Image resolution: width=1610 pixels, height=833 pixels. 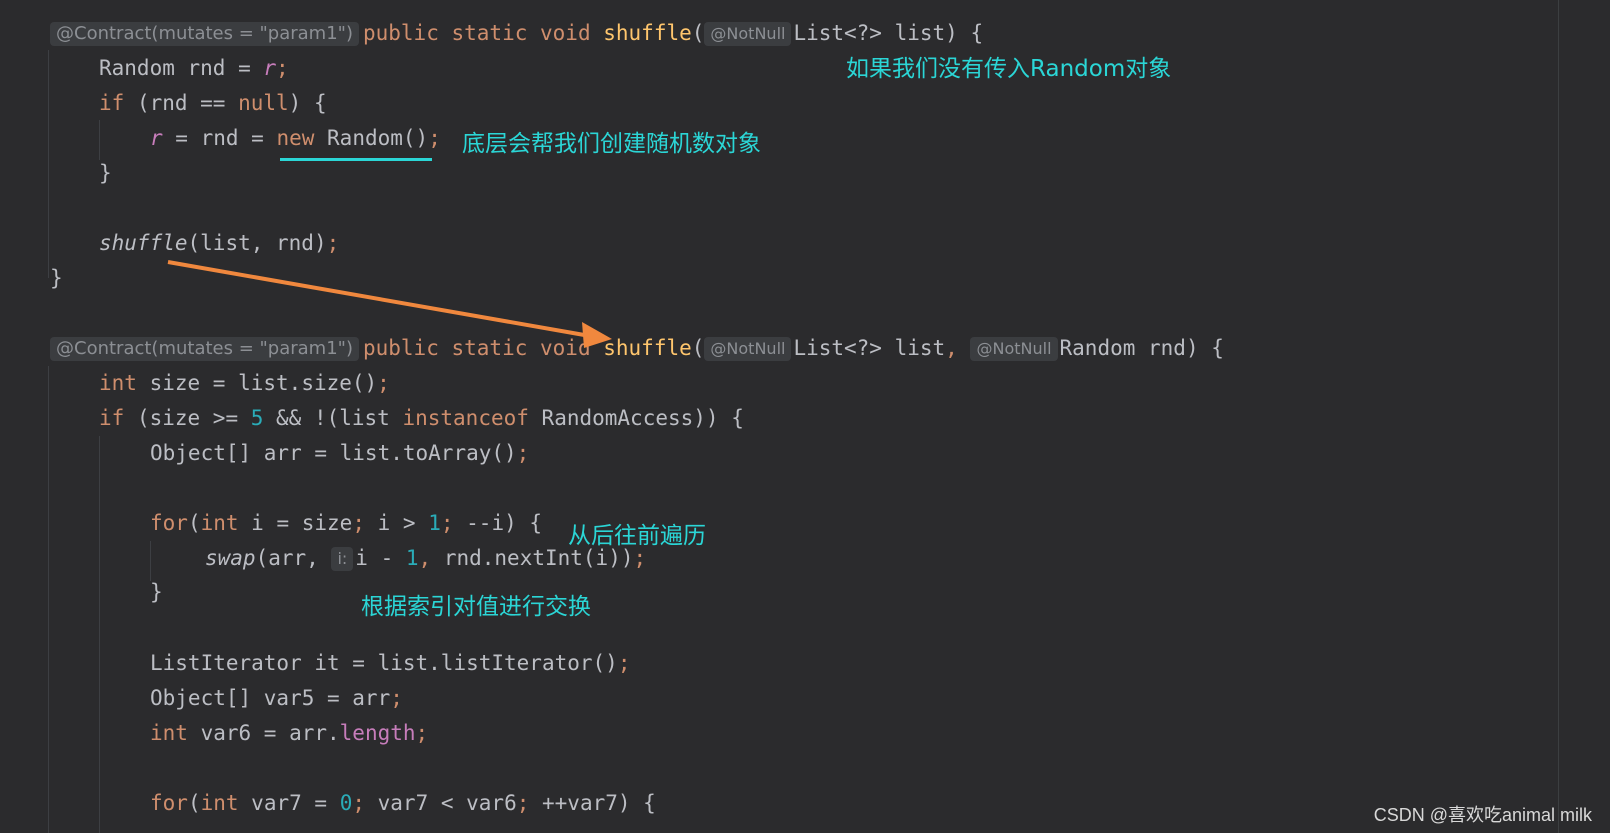 What do you see at coordinates (1558, 416) in the screenshot?
I see `right-margin-guide` at bounding box center [1558, 416].